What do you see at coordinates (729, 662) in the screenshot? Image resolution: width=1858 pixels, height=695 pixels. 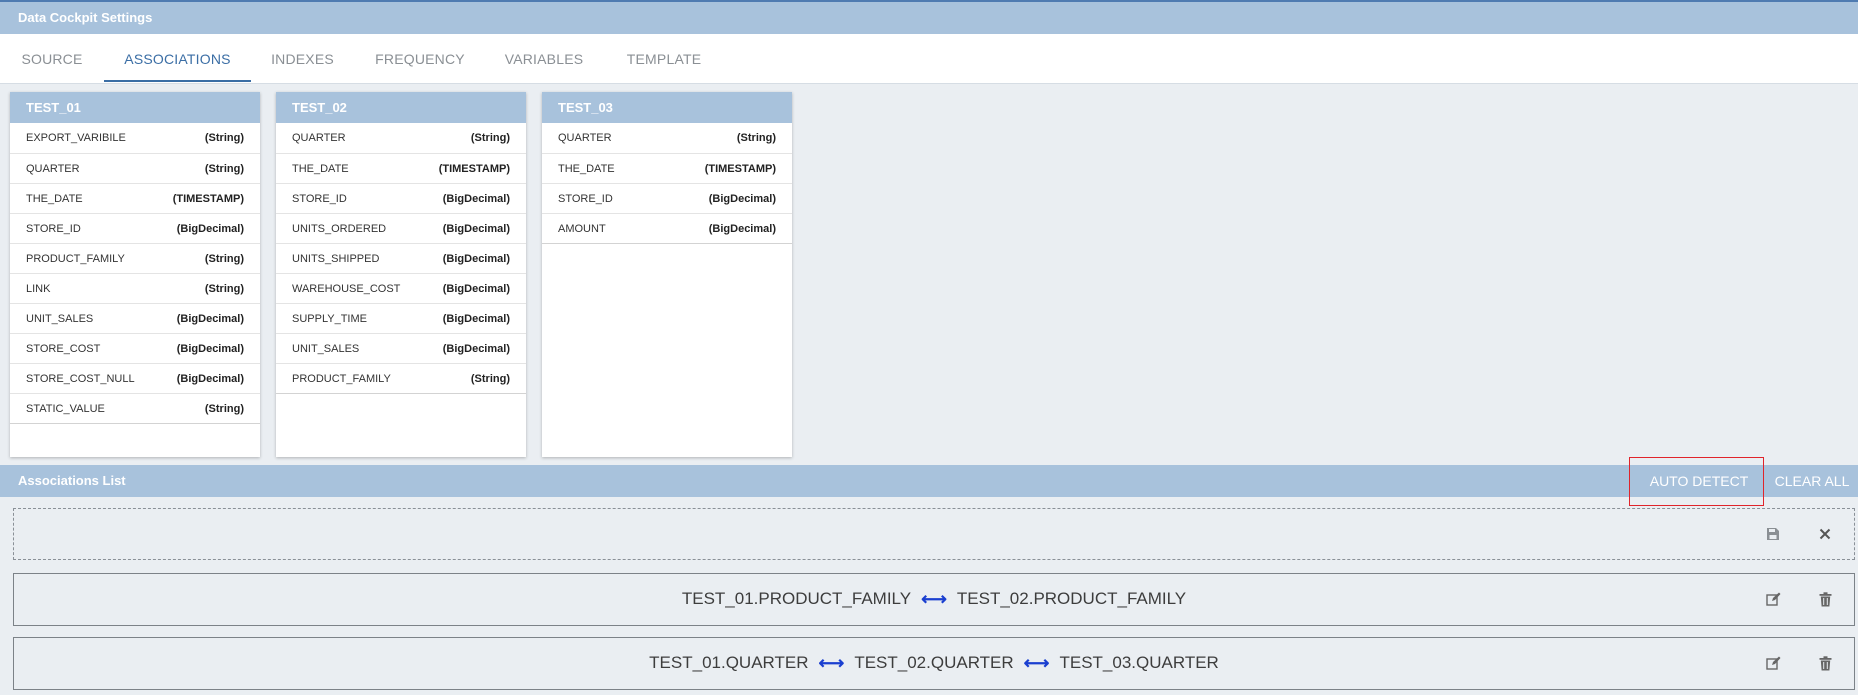 I see `association-field: TEST_01.QUARTER` at bounding box center [729, 662].